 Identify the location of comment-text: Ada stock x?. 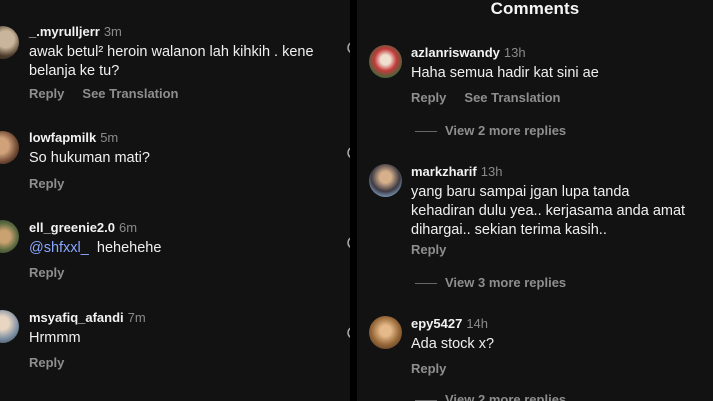
(453, 344).